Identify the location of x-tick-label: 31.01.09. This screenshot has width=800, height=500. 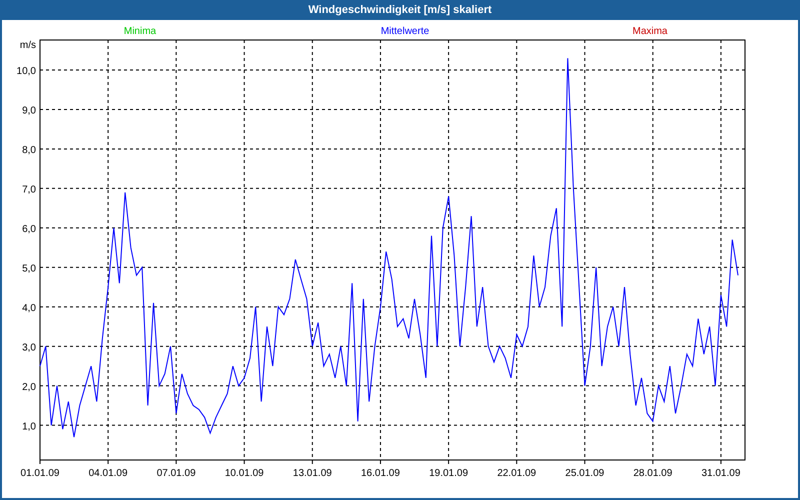
(720, 473).